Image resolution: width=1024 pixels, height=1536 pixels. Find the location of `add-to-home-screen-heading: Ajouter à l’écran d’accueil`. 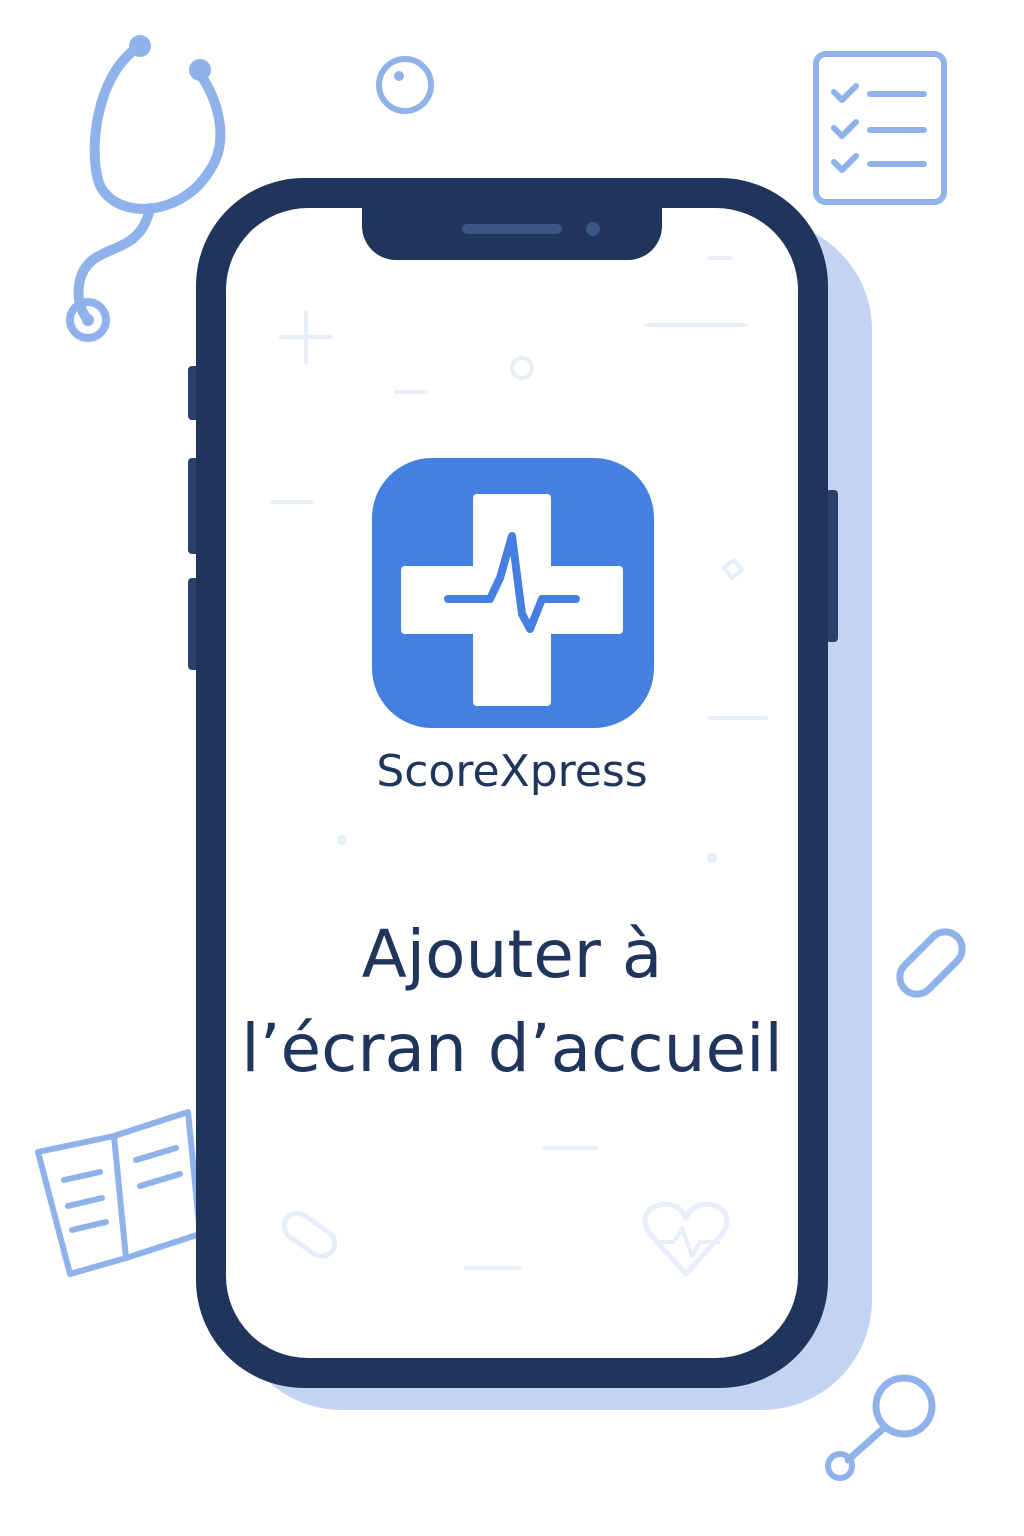

add-to-home-screen-heading: Ajouter à l’écran d’accueil is located at coordinates (512, 1002).